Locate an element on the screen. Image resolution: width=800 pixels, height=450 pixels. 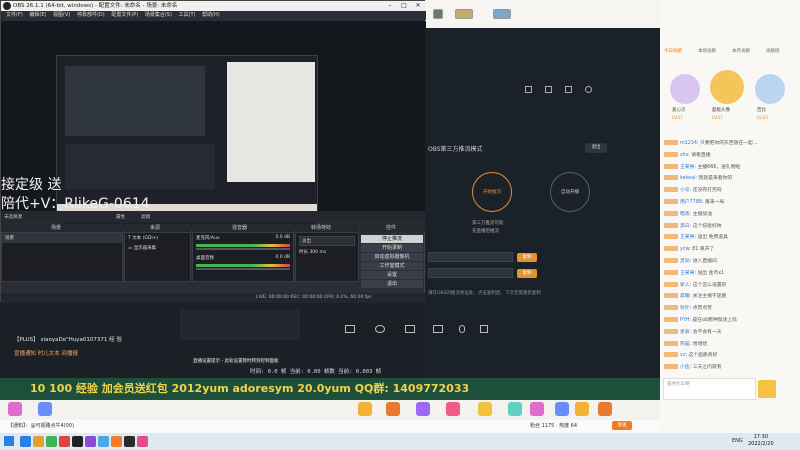
chat-nick: 新人 is located at coordinates (685, 285).